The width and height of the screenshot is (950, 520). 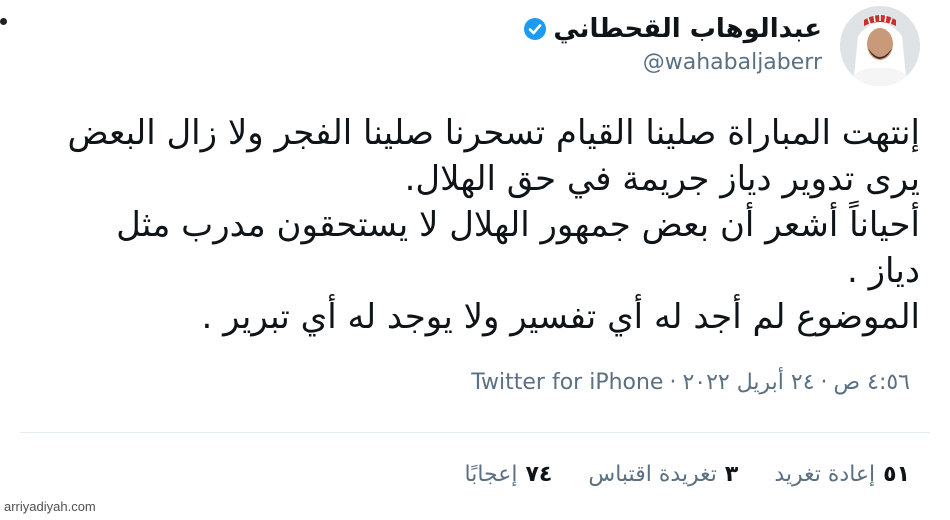 I want to click on author-name-row: عبدالوهاب القحطاني, so click(x=562, y=29).